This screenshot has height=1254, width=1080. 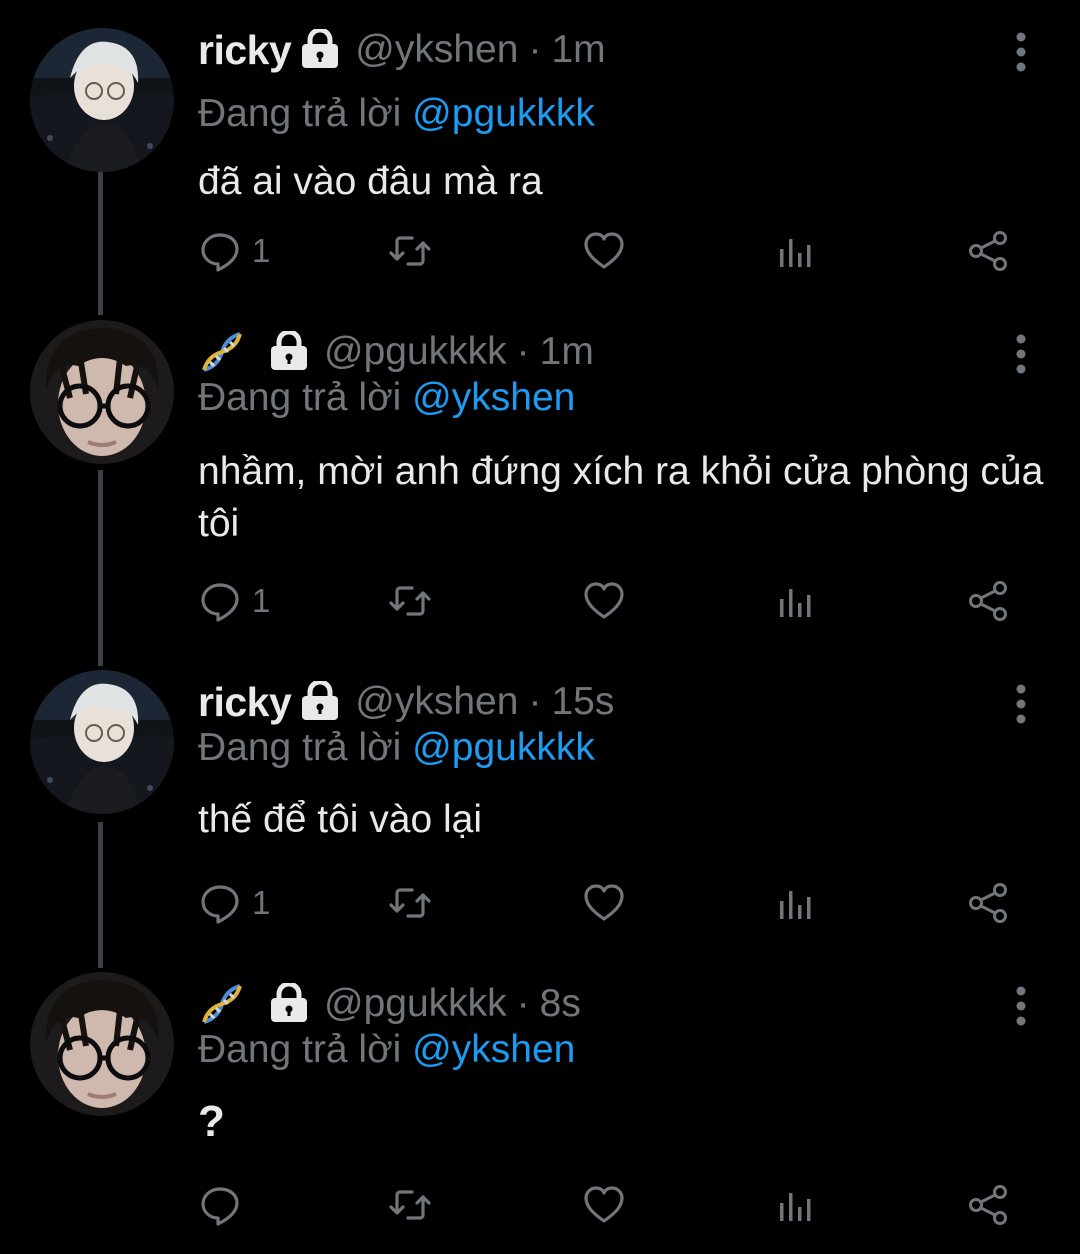 I want to click on timestamp: 8s, so click(x=560, y=1004).